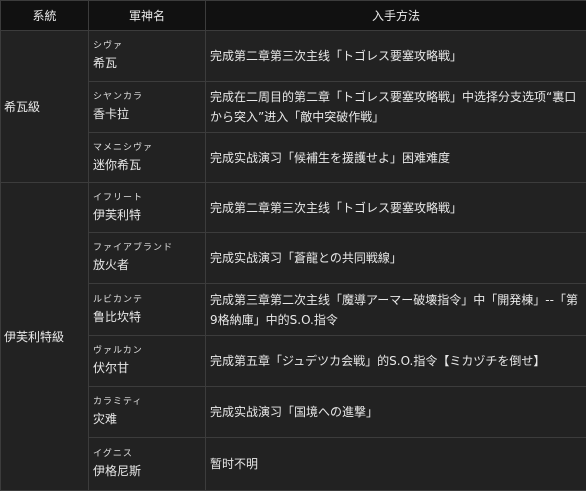  I want to click on table-row: イグニス 伊格尼斯 暂时不明, so click(293, 464).